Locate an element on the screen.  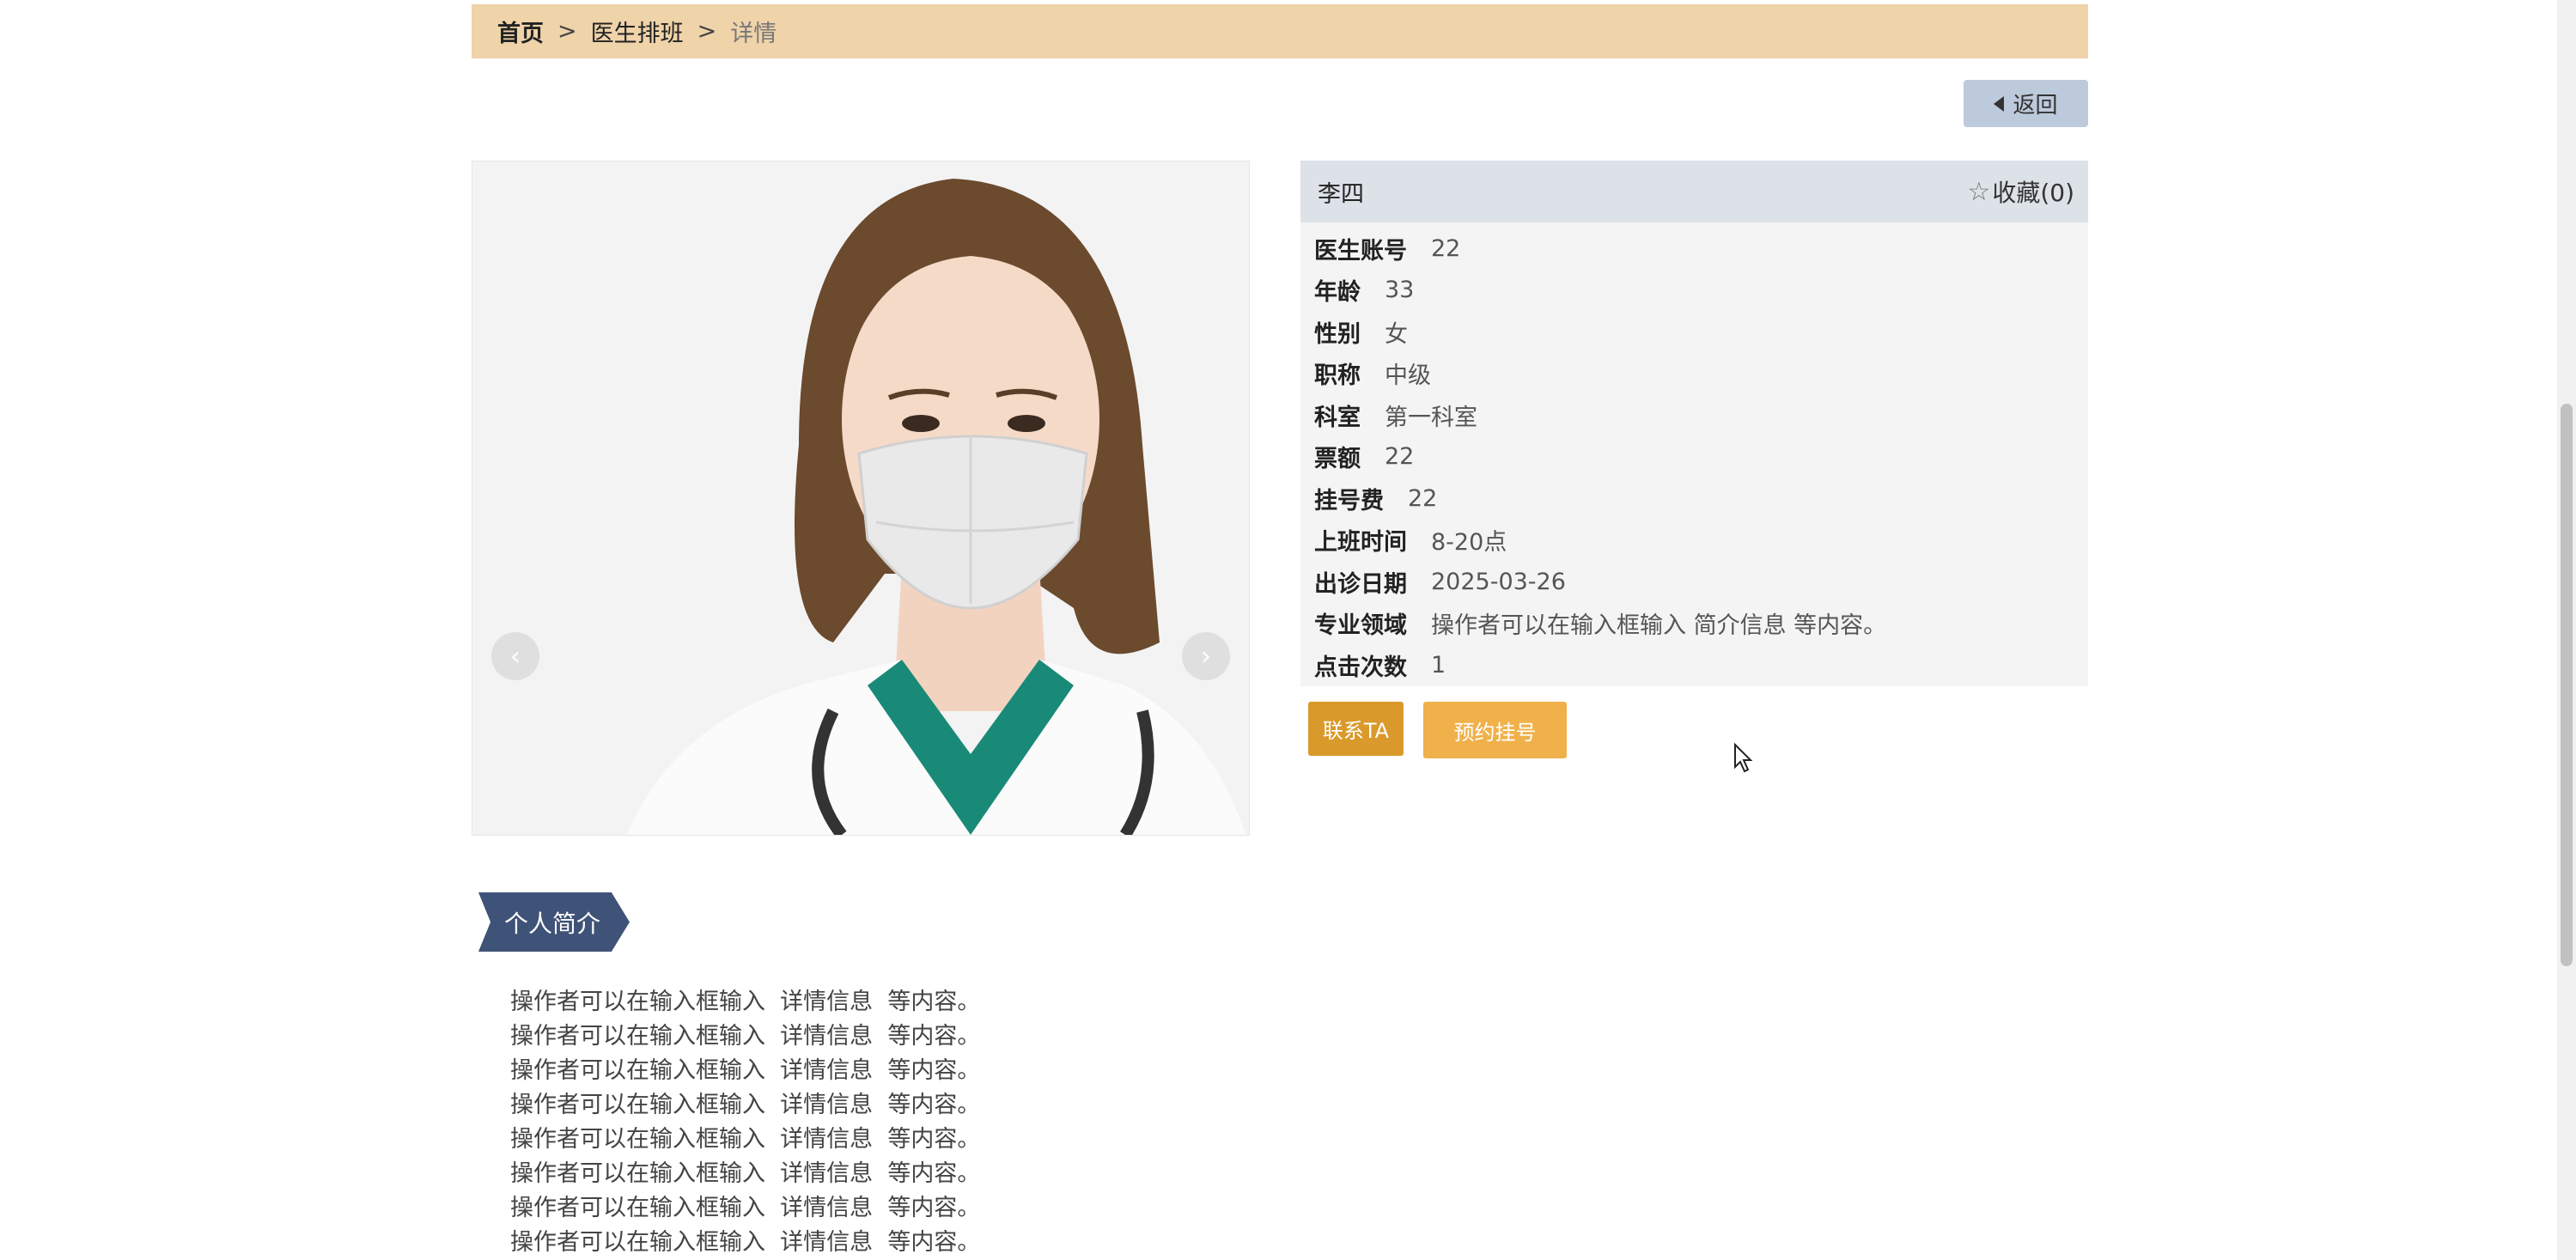
favorite-button: ☆ 收藏(0) is located at coordinates (2020, 191).